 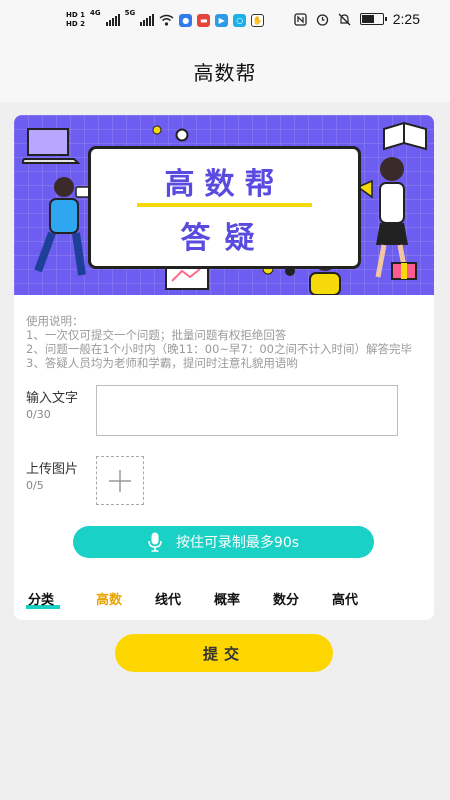 I want to click on image-upload-label: 上传图片, so click(x=52, y=469).